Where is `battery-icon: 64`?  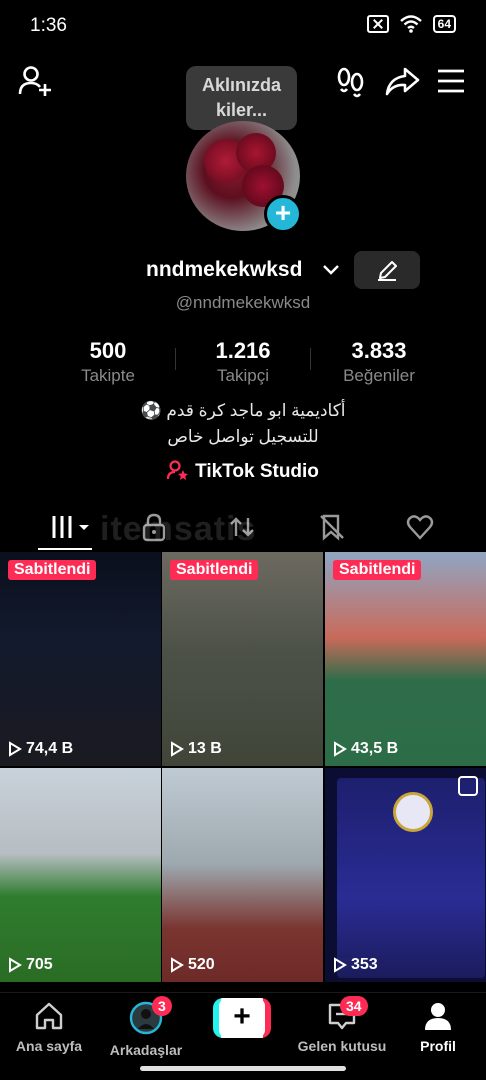 battery-icon: 64 is located at coordinates (444, 24).